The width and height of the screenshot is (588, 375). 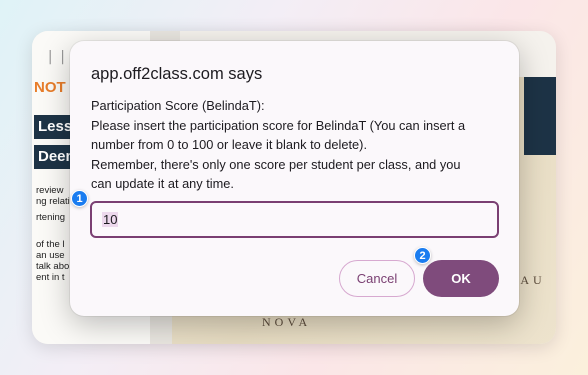 What do you see at coordinates (461, 278) in the screenshot?
I see `ok-button: OK` at bounding box center [461, 278].